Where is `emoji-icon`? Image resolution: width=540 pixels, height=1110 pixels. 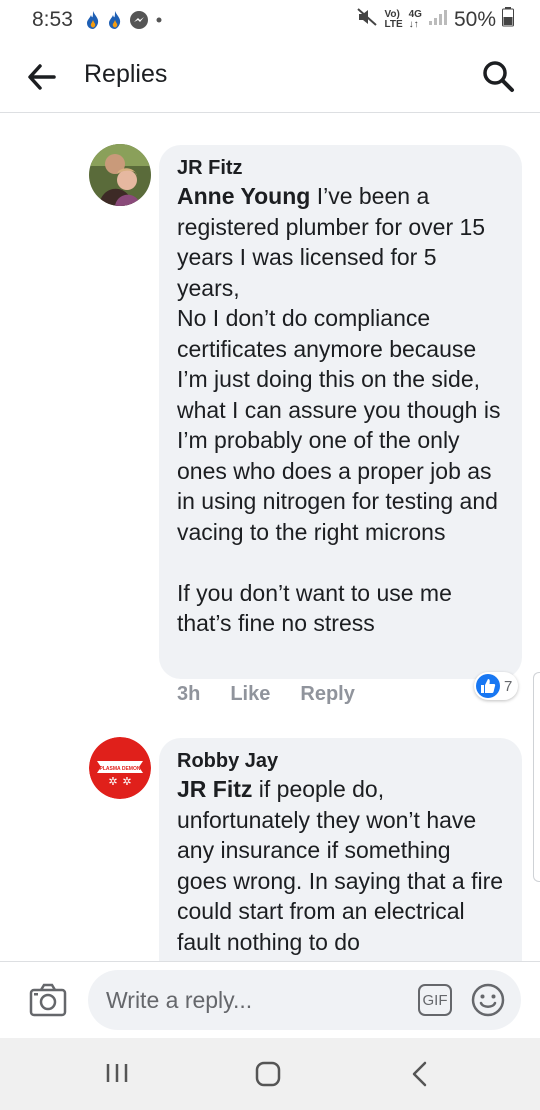 emoji-icon is located at coordinates (488, 1000).